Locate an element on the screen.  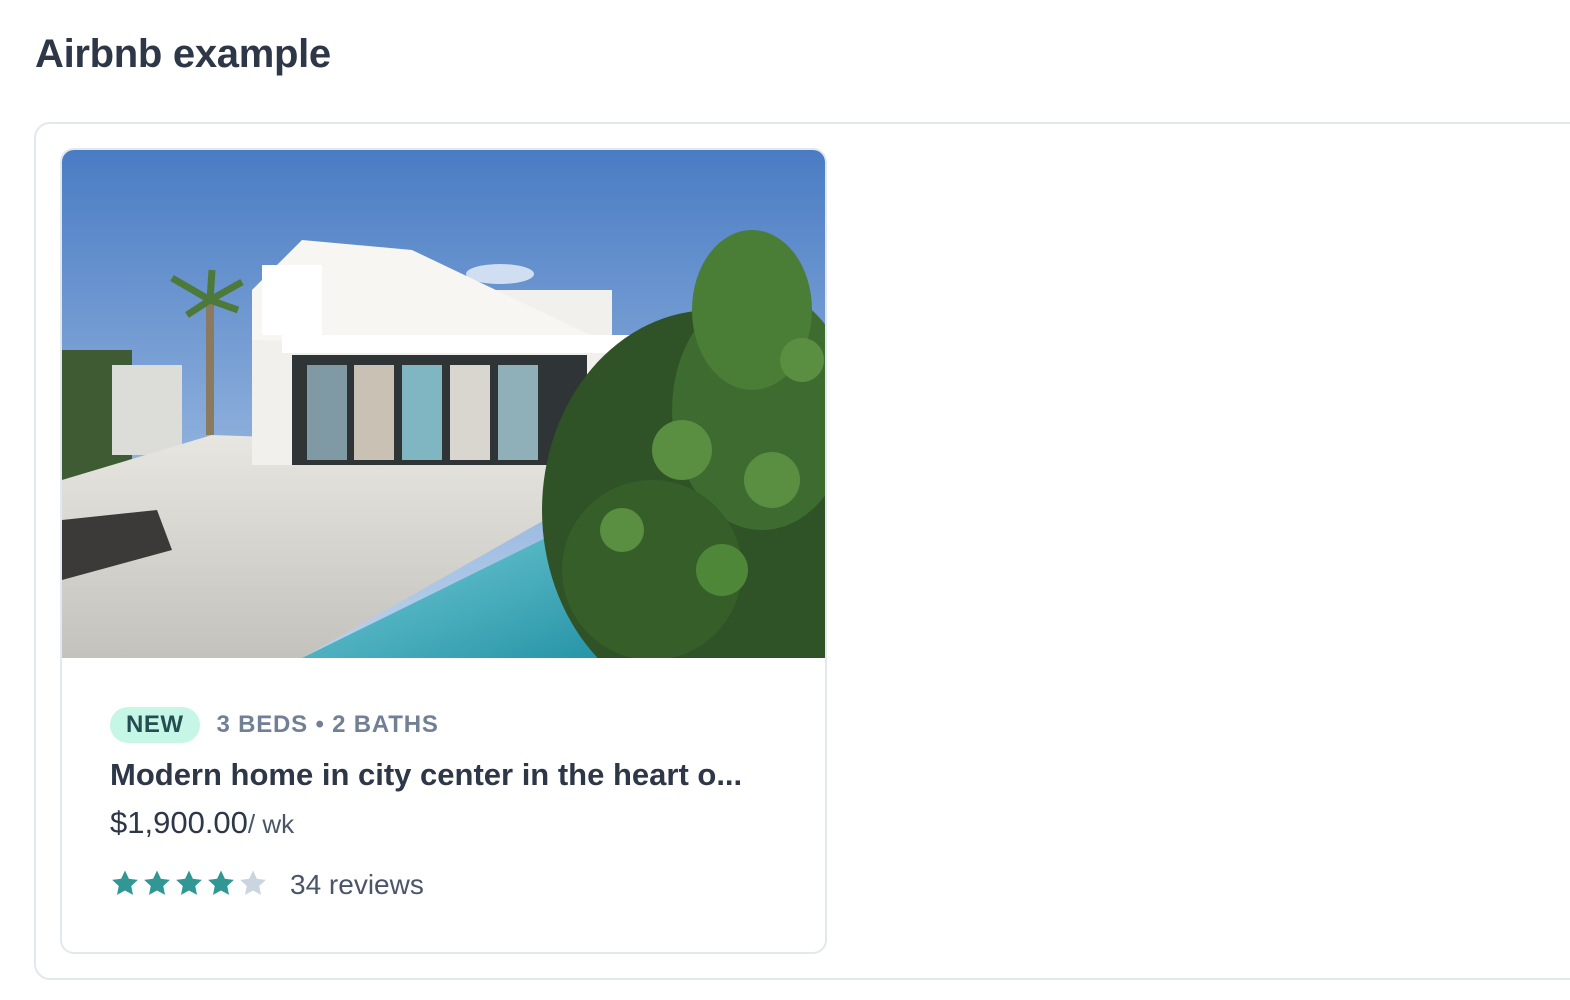
price-row: $1,900.00/ wk is located at coordinates (447, 826).